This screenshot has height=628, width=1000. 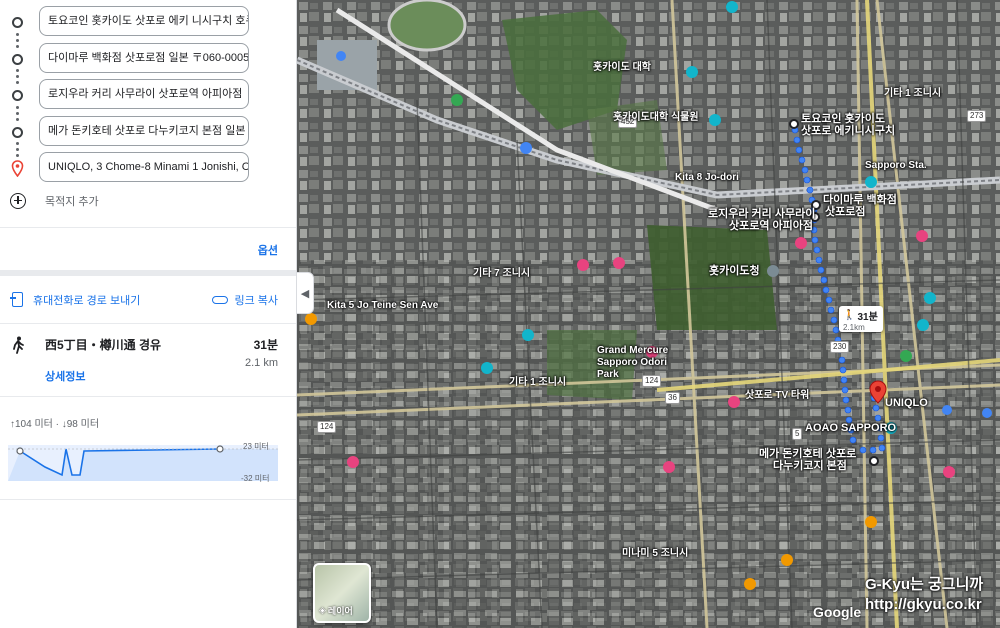 I want to click on send-to-phone-icon, so click(x=16, y=299).